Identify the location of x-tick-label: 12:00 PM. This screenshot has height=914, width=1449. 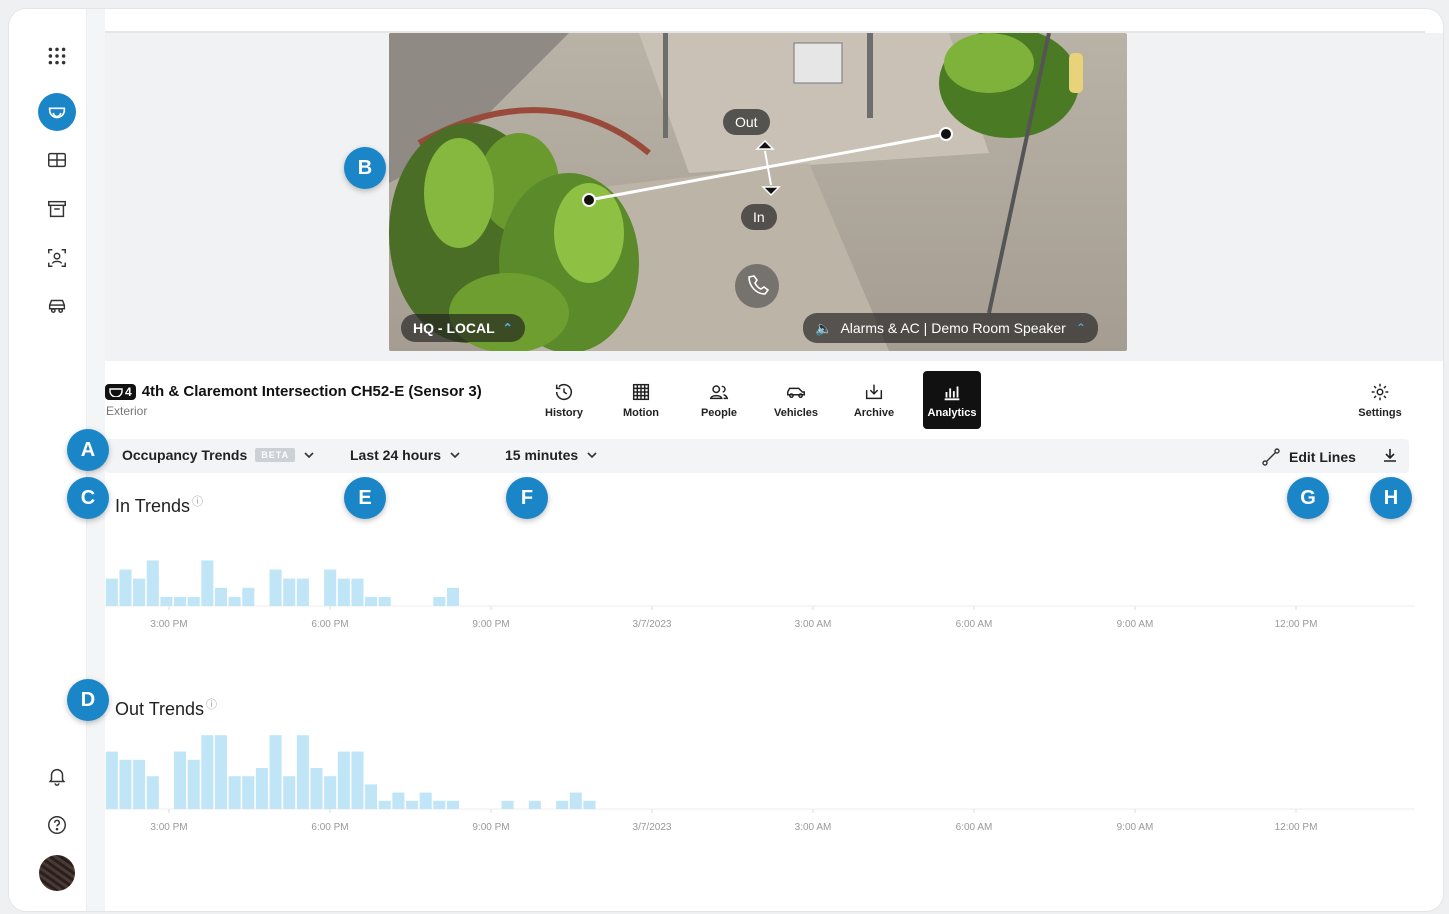
(1296, 624).